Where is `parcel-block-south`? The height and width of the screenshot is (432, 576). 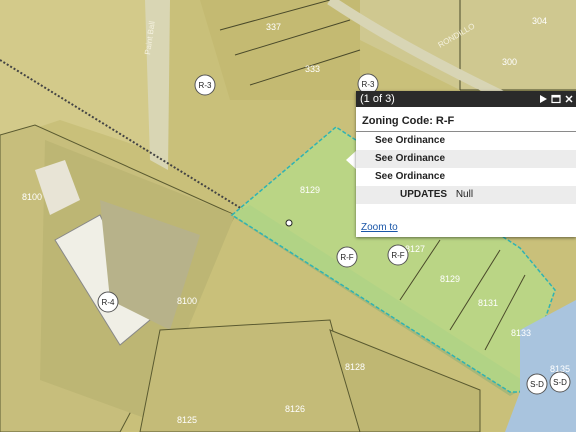 parcel-block-south is located at coordinates (250, 375).